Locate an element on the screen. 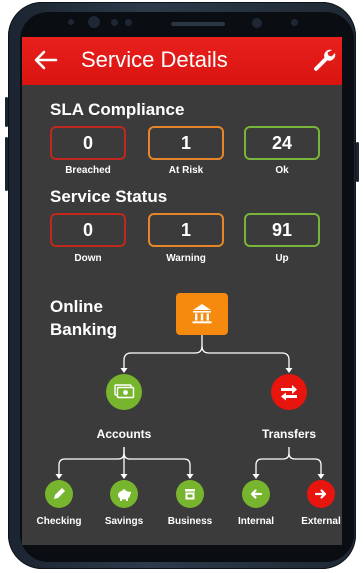 The width and height of the screenshot is (364, 573). transfers-node is located at coordinates (289, 392).